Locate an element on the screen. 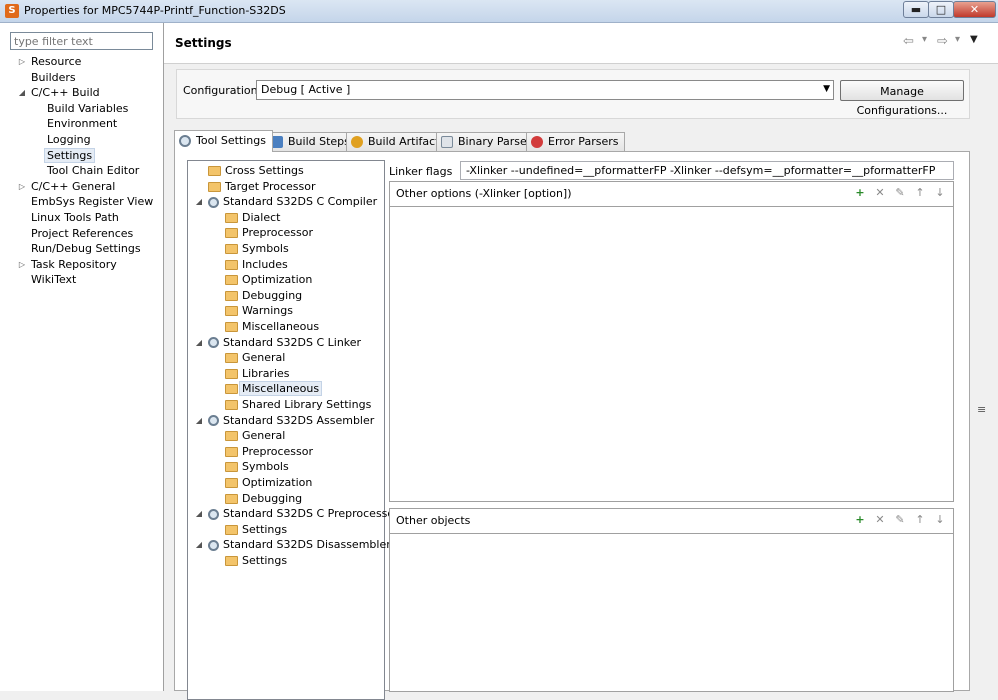  tree-item-compiler-debugging: Debugging is located at coordinates (263, 295).